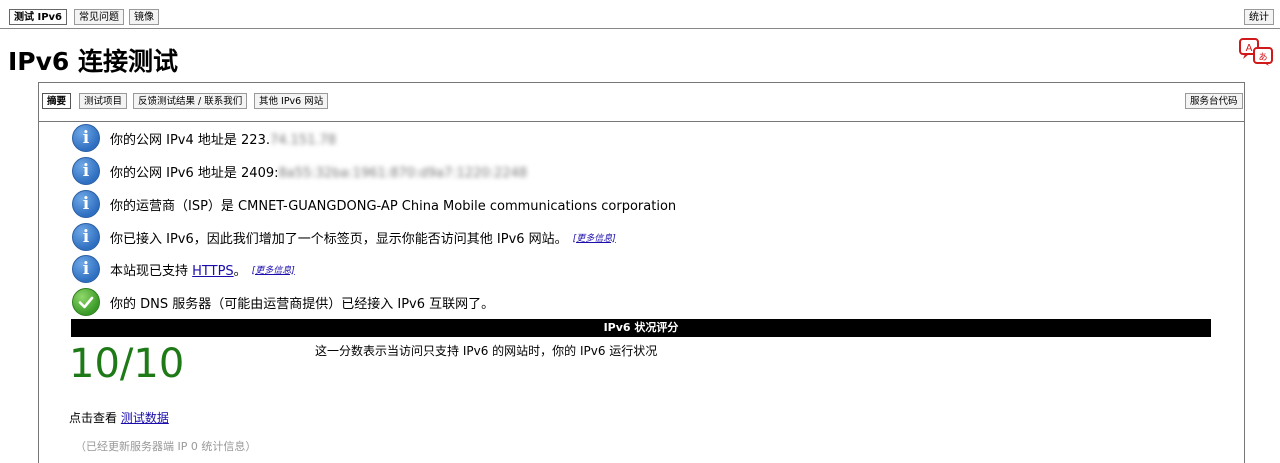  Describe the element at coordinates (103, 101) in the screenshot. I see `tab-test-items: 测试项目` at that location.